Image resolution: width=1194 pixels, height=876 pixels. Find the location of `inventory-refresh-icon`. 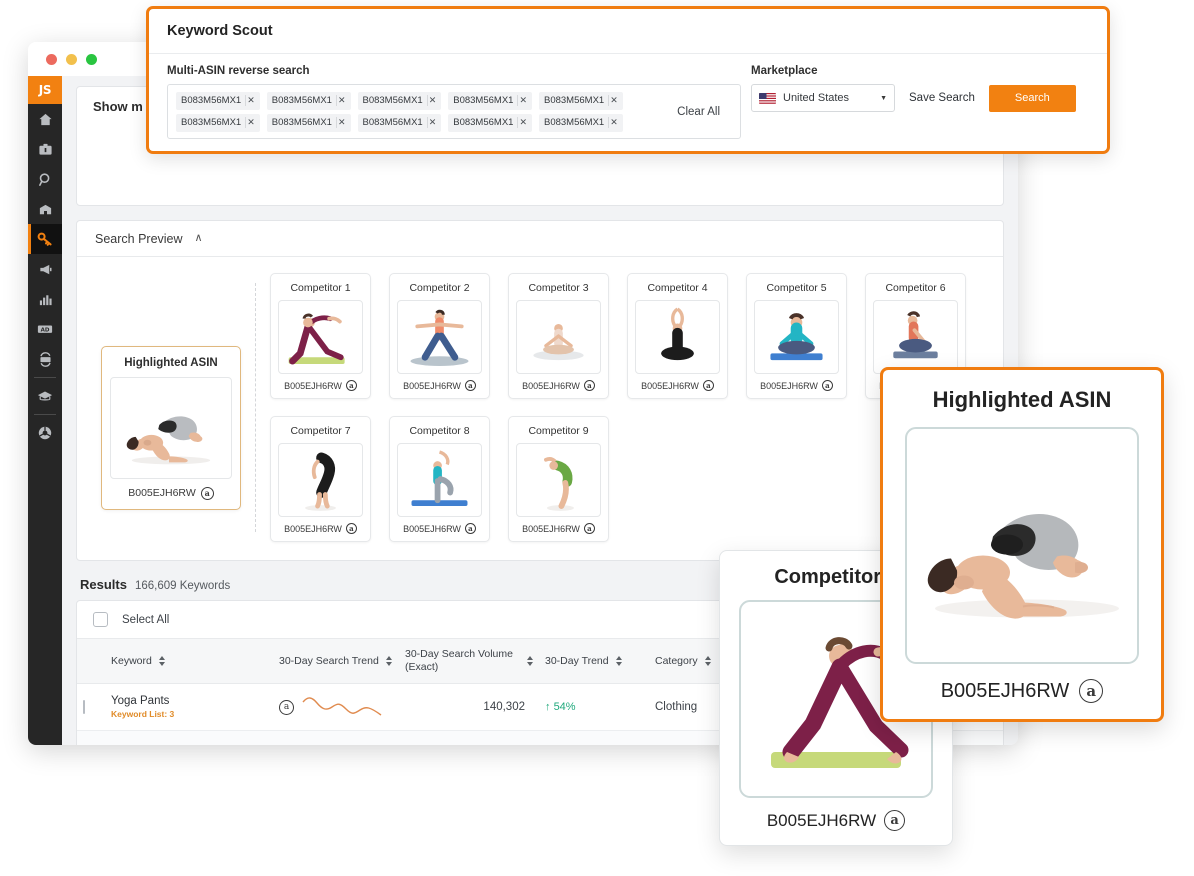

inventory-refresh-icon is located at coordinates (45, 359).